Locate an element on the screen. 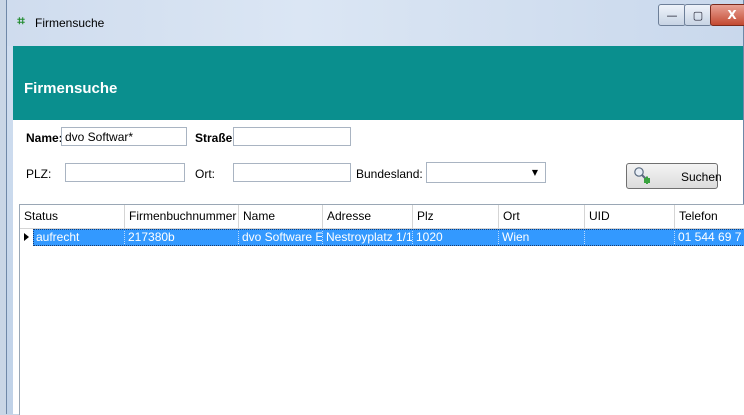  maximize-icon: ▢ is located at coordinates (698, 15).